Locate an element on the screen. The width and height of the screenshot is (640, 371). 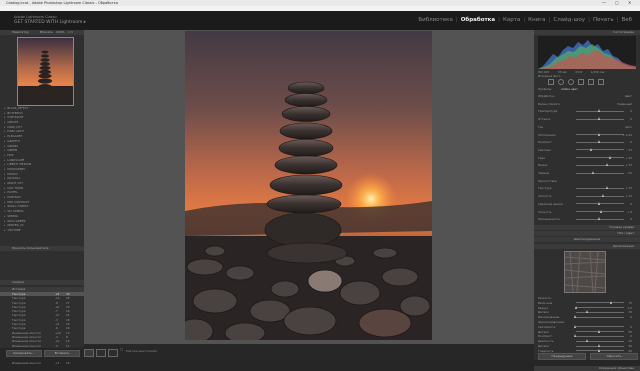
basic-control-row: Текстура + 33 is located at coordinates (587, 188).